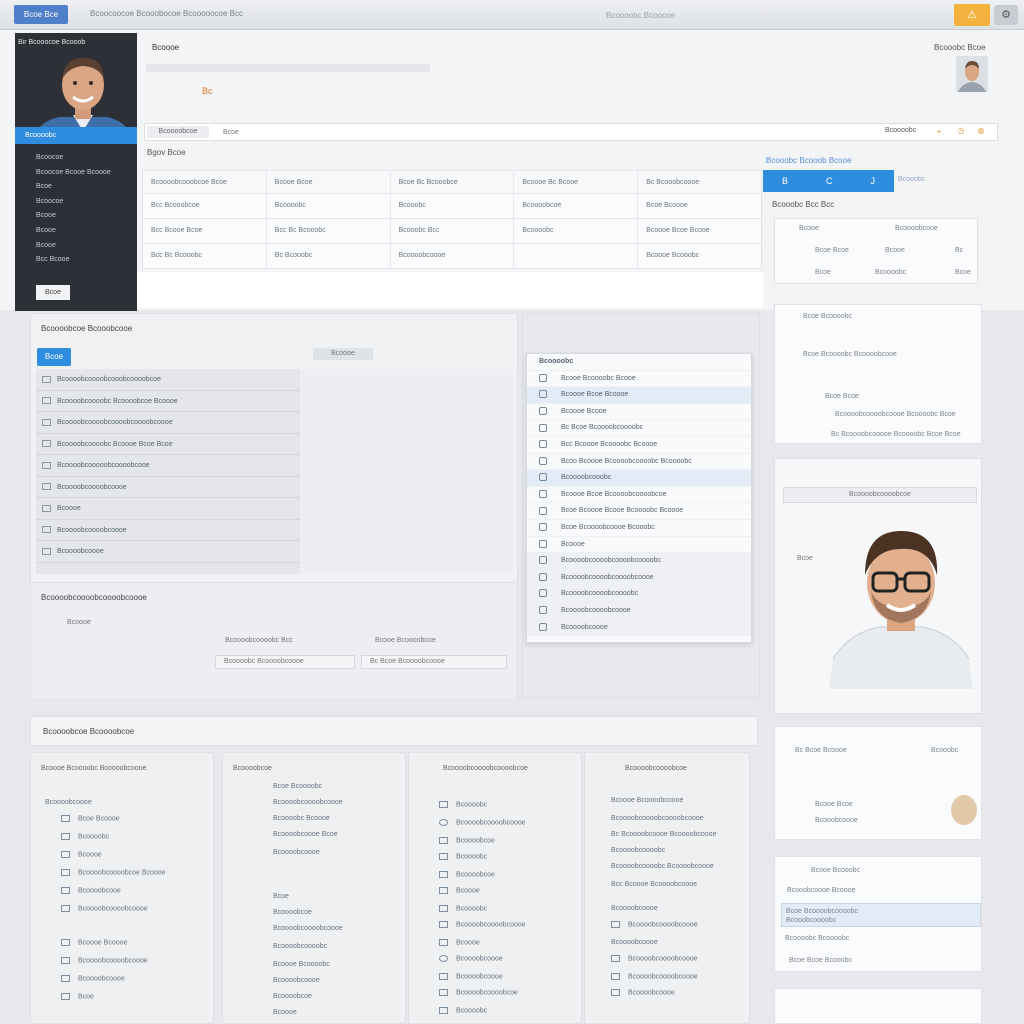 This screenshot has width=1024, height=1024. Describe the element at coordinates (41, 14) in the screenshot. I see `app-logo: Bcoe Bce` at that location.